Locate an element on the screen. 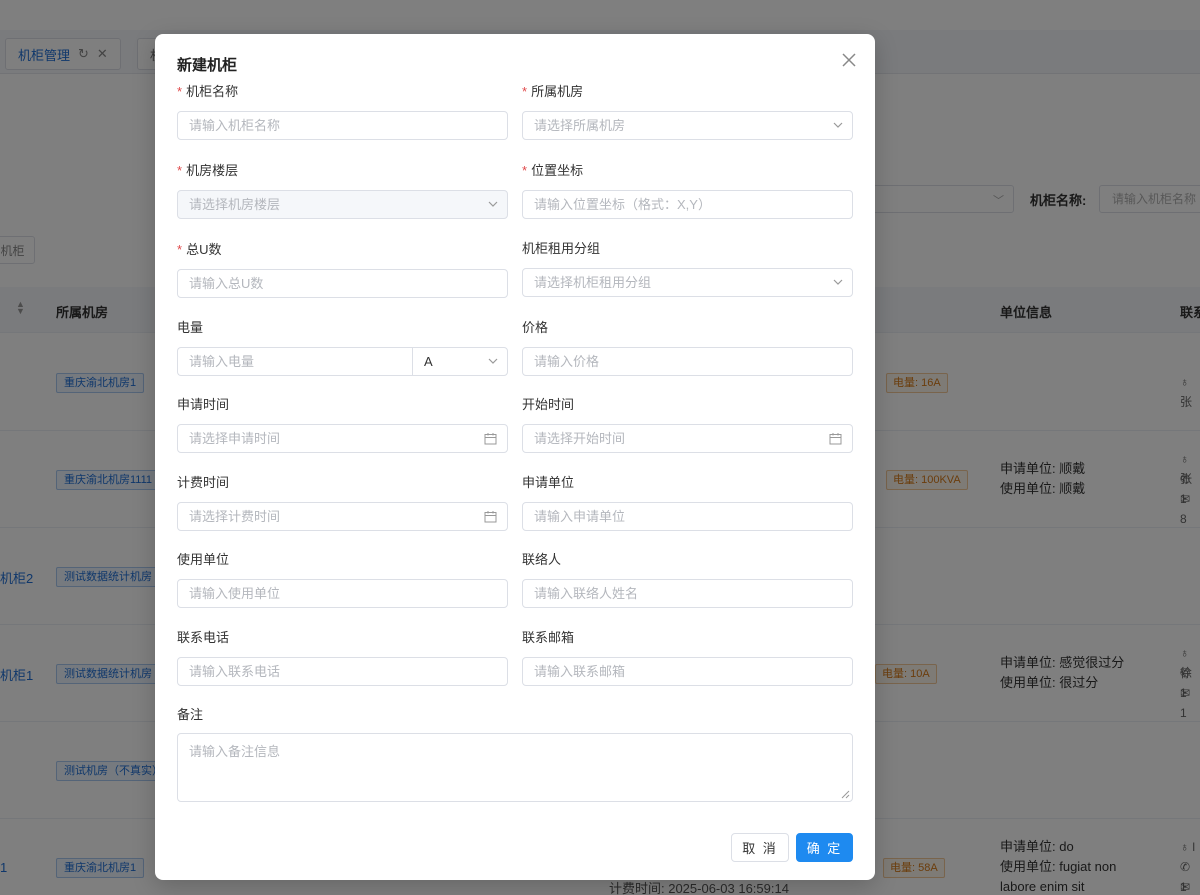 Image resolution: width=1200 pixels, height=895 pixels. floor-select-placeholder: 请选择机房楼层 is located at coordinates (235, 204).